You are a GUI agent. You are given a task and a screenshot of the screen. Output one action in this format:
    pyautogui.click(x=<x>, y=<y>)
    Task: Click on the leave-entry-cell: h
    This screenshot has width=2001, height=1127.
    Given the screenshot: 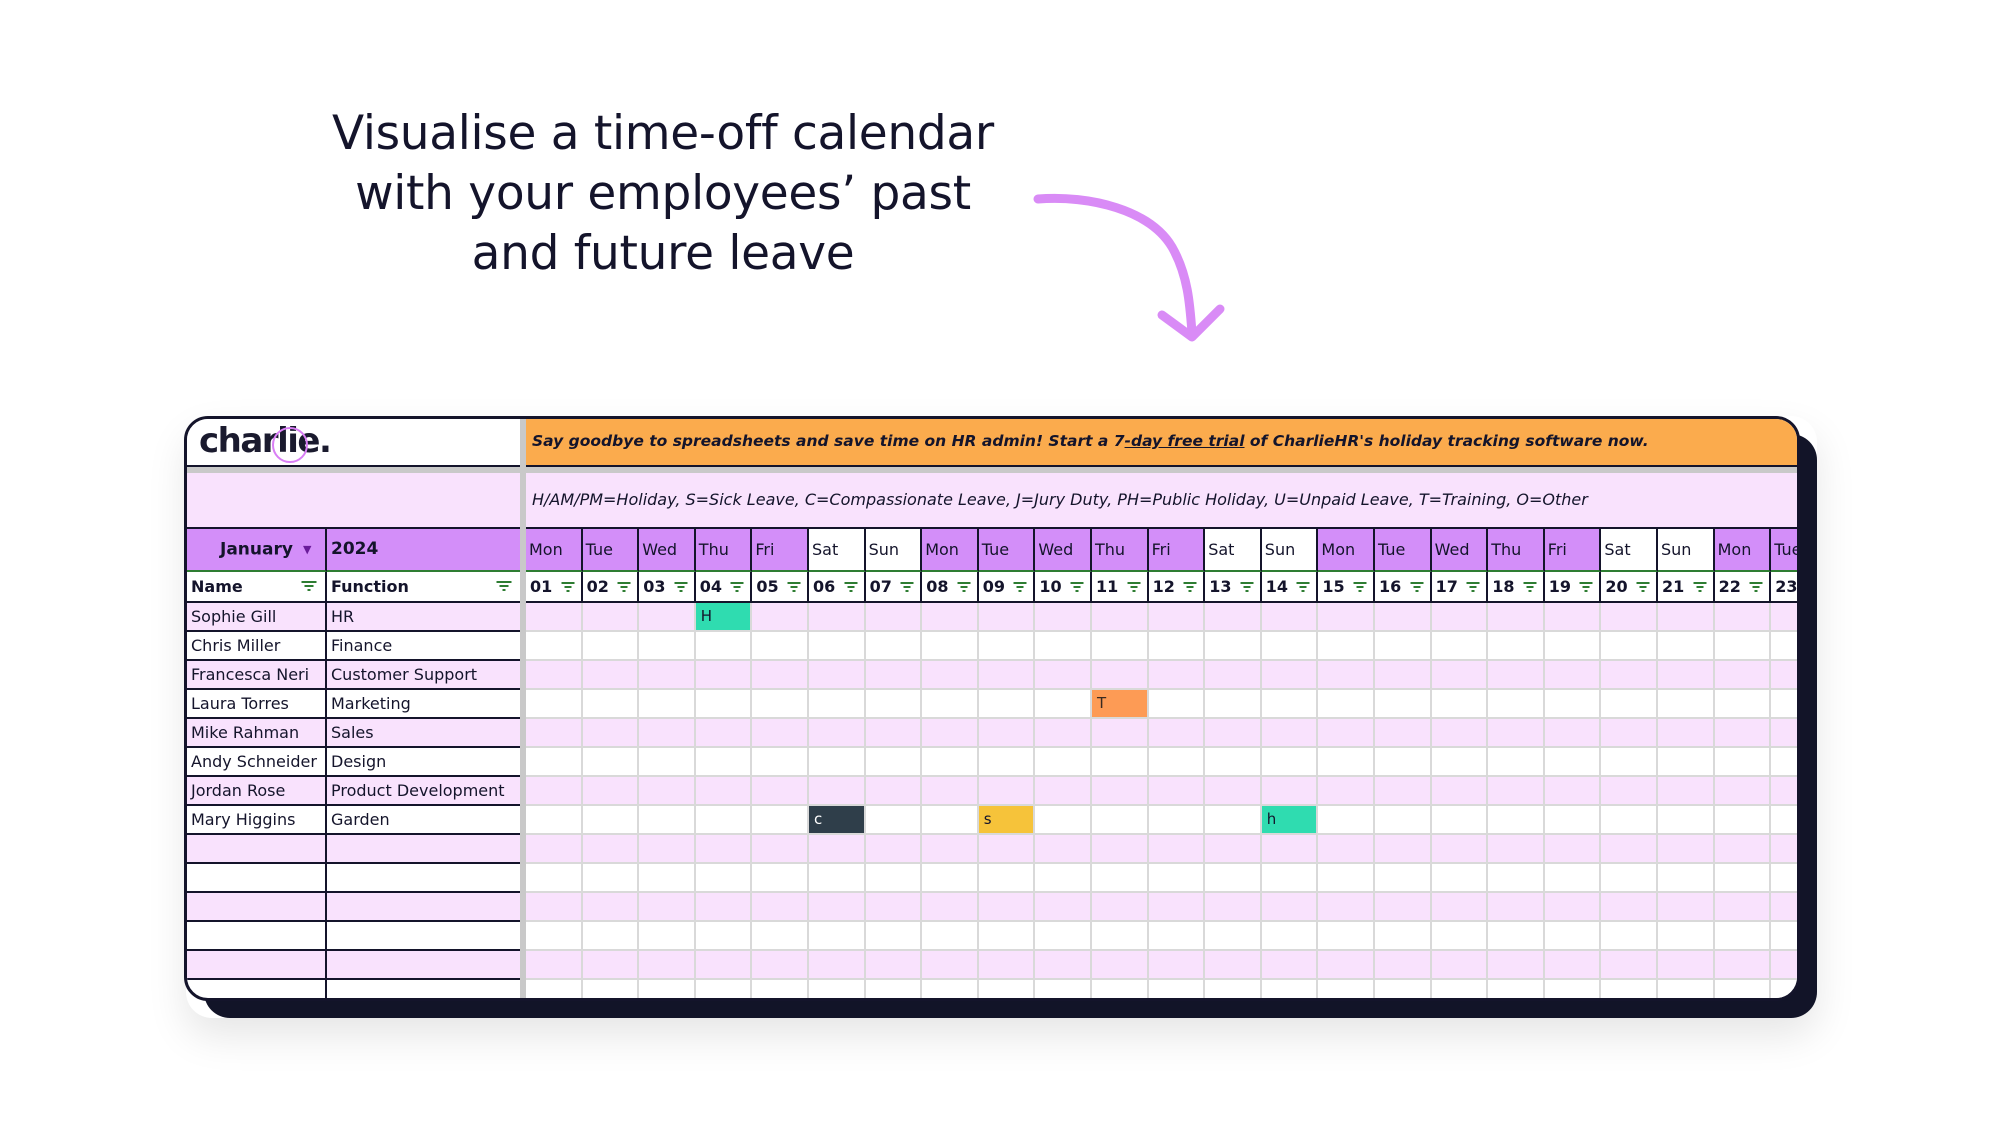 What is the action you would take?
    pyautogui.click(x=1290, y=820)
    